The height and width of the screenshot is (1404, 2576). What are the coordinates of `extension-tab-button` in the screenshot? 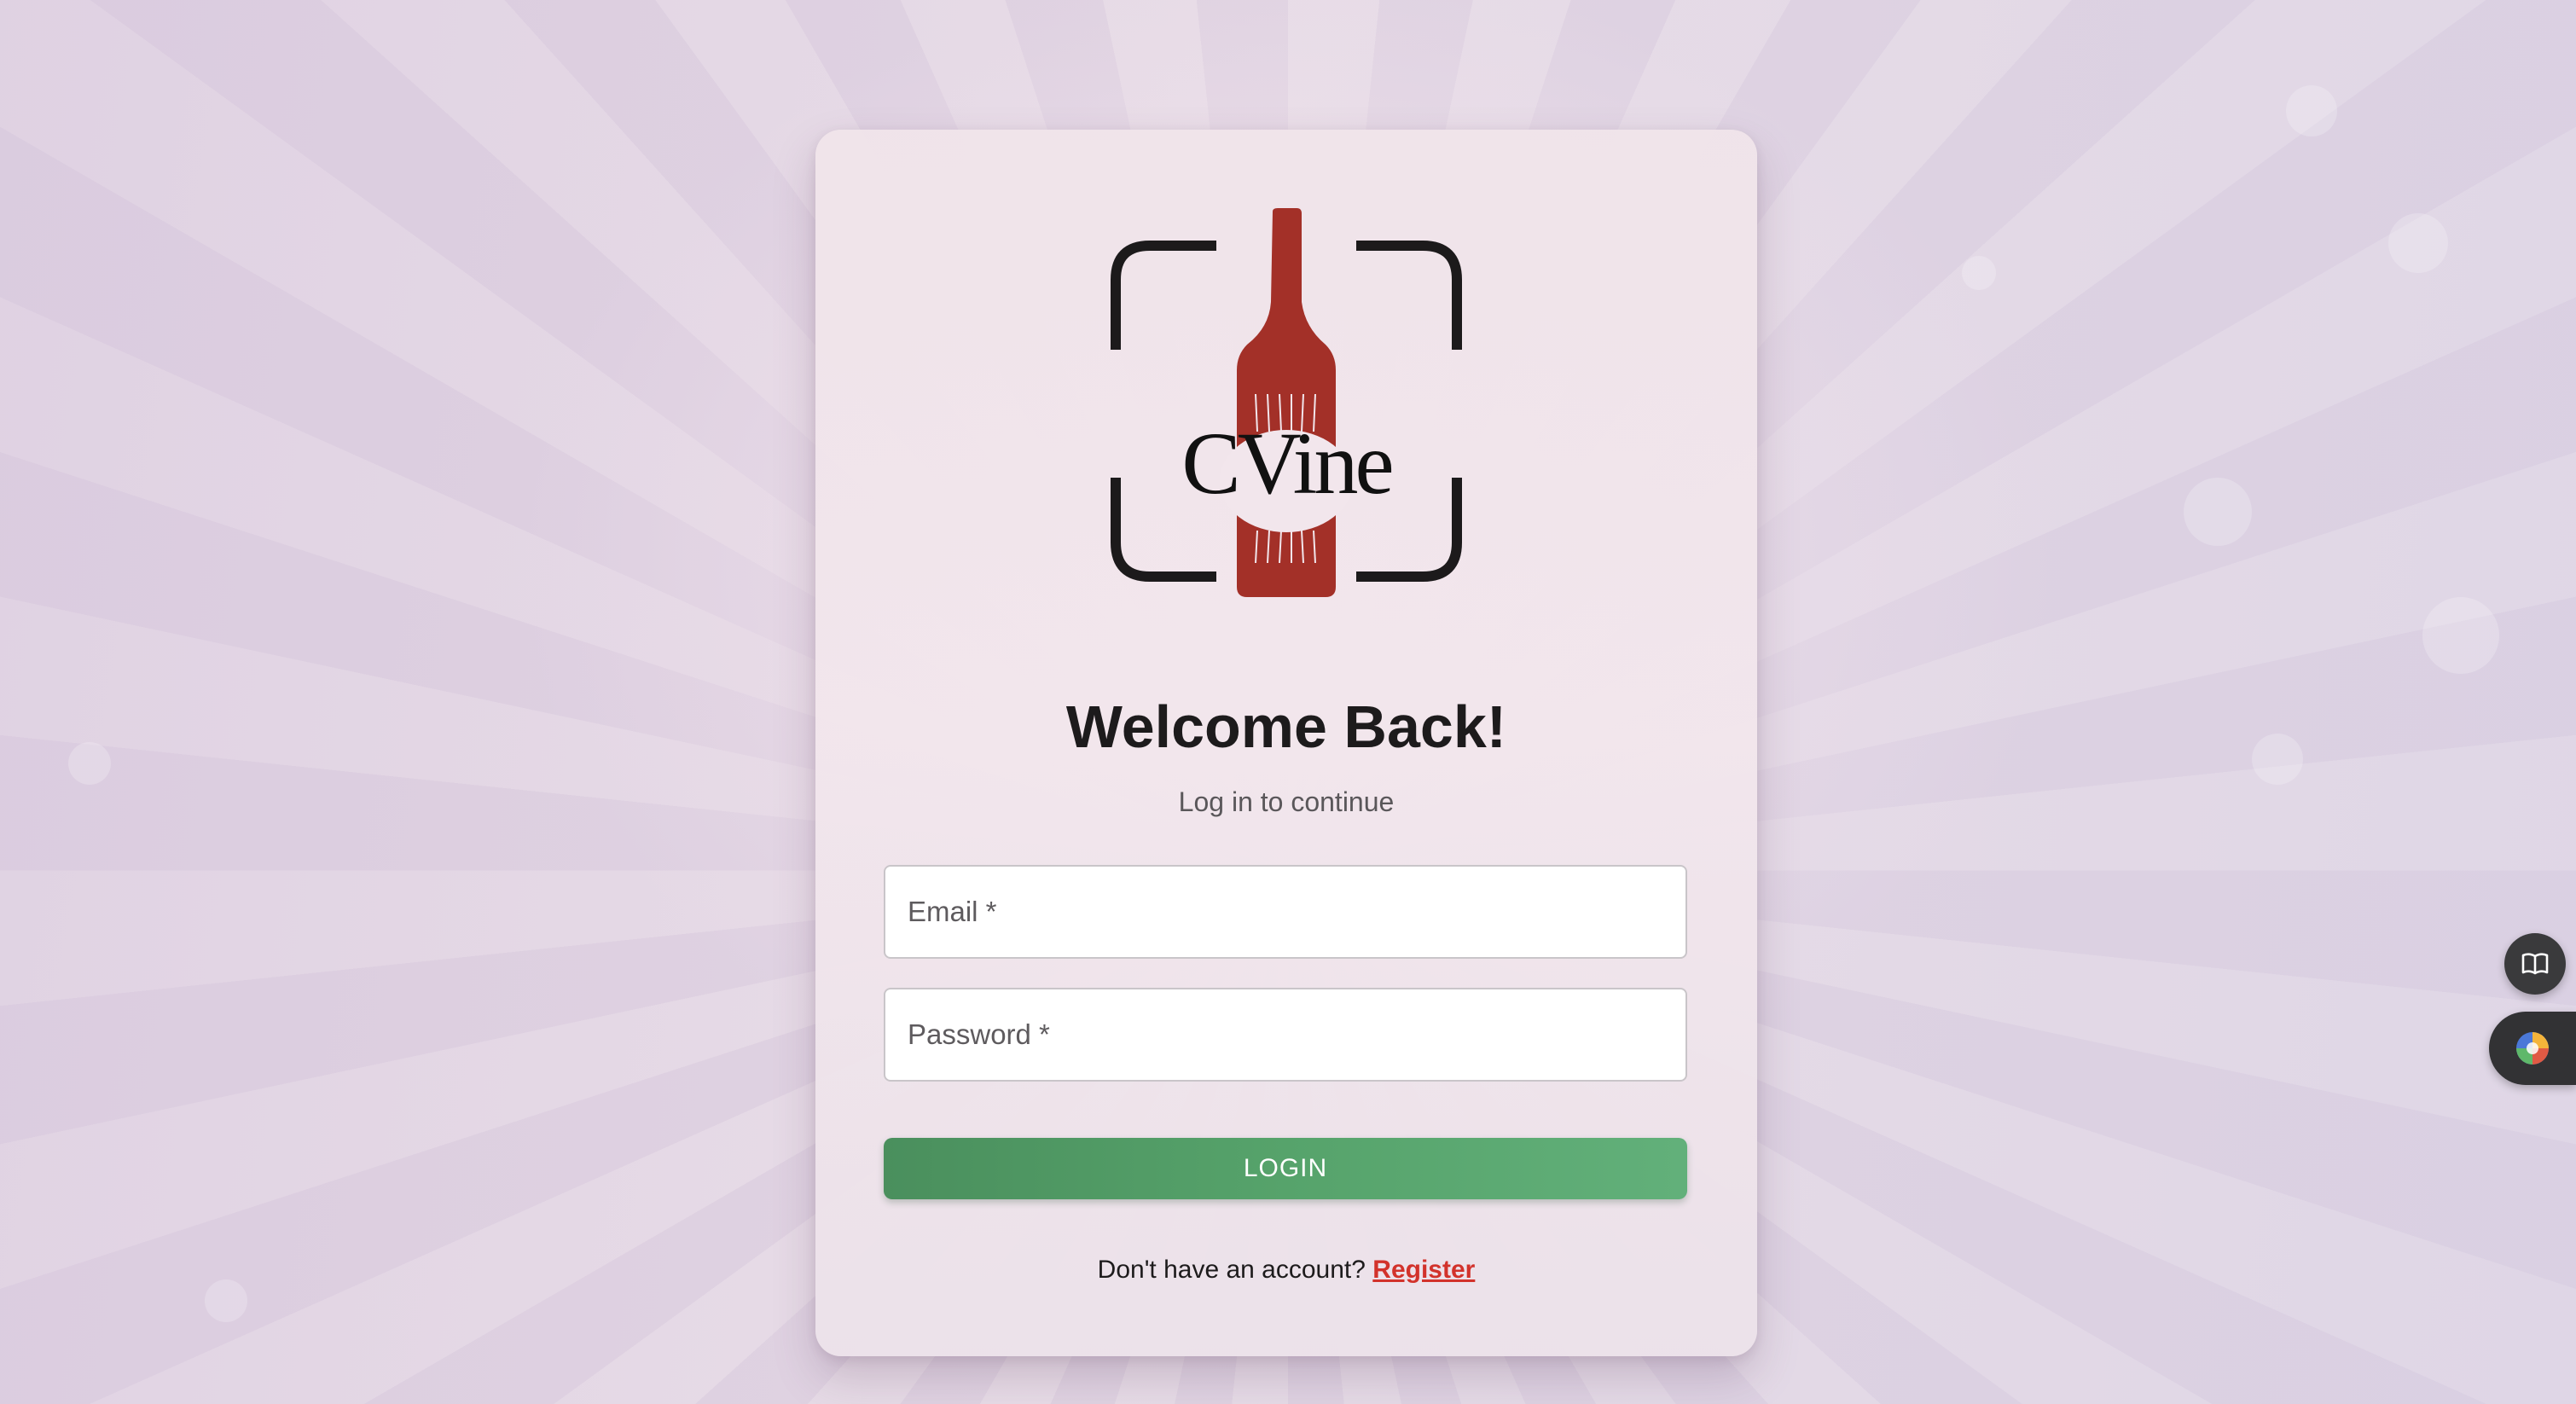 It's located at (2532, 1048).